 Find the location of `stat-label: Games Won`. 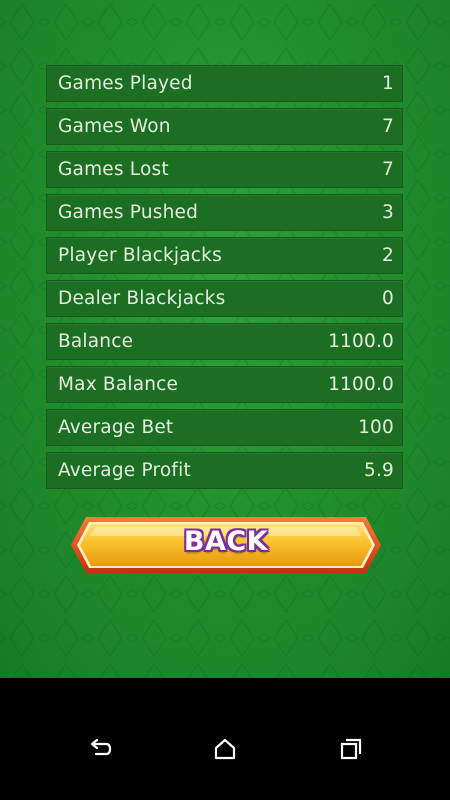

stat-label: Games Won is located at coordinates (114, 126).